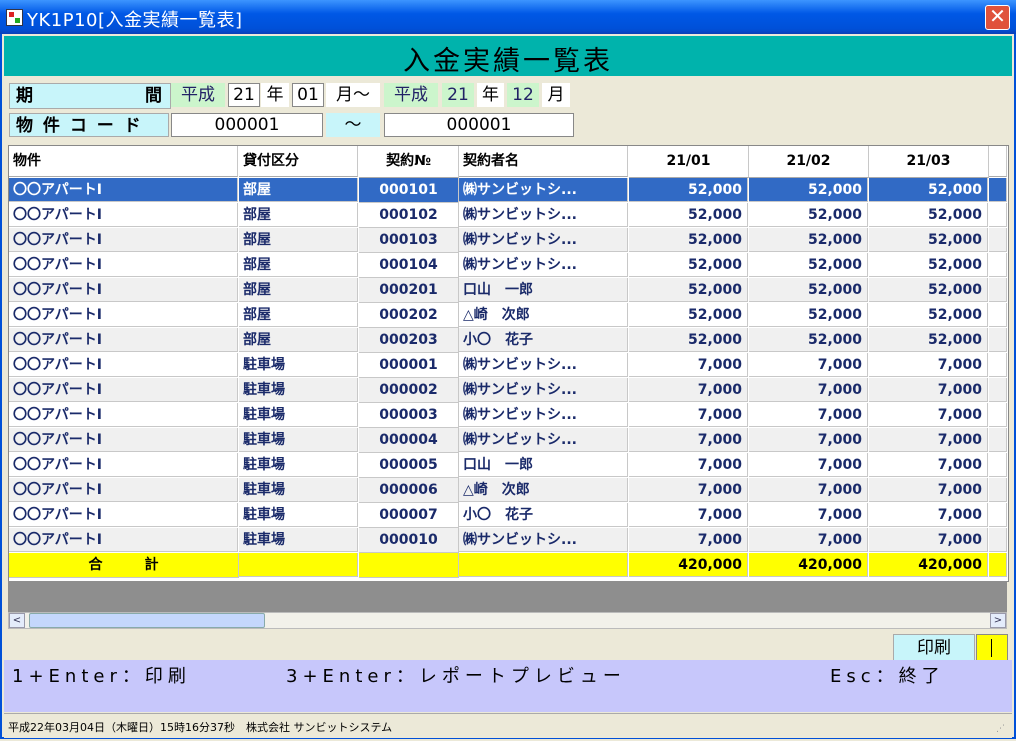 The width and height of the screenshot is (1016, 741). I want to click on table-row: 〇〇アパートⅠ 部屋 000201 口山 一郎 52,000 52,000 52,000, so click(508, 290).